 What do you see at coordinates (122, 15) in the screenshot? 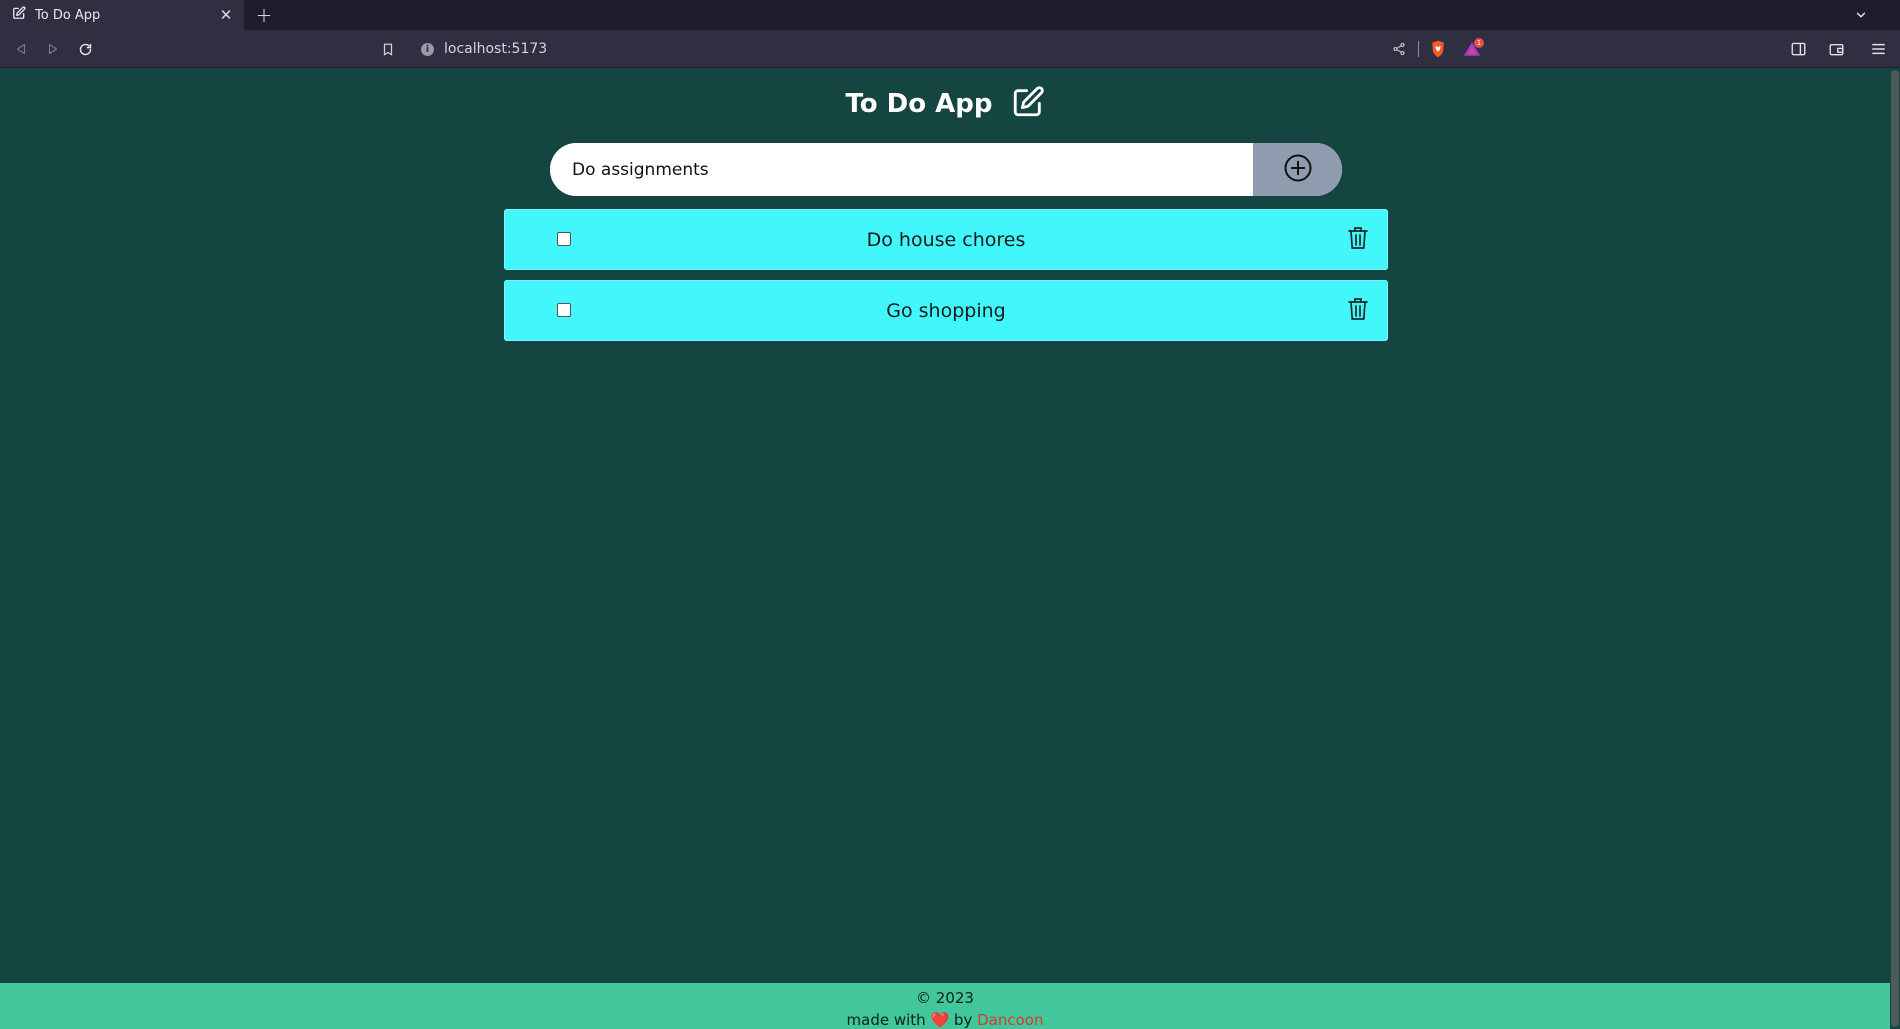
I see `browser-tab: To Do App ✕` at bounding box center [122, 15].